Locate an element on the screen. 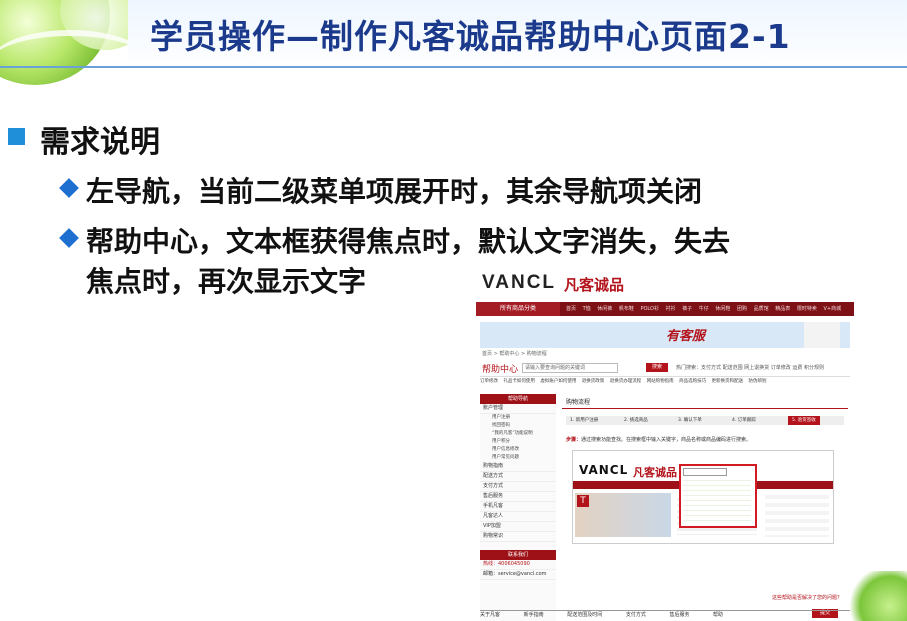 This screenshot has width=907, height=621. top-nav-item: 休闲裤 is located at coordinates (604, 309).